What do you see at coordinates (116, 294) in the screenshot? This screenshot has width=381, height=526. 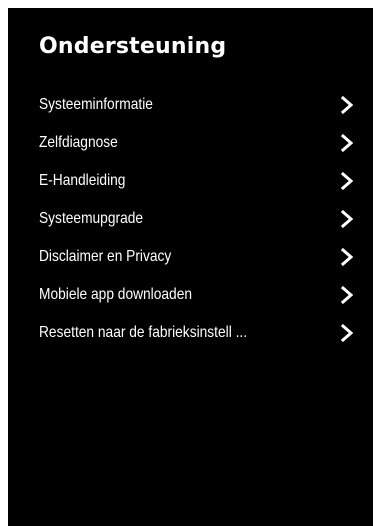 I see `menu-item-label: Mobiele app downloaden` at bounding box center [116, 294].